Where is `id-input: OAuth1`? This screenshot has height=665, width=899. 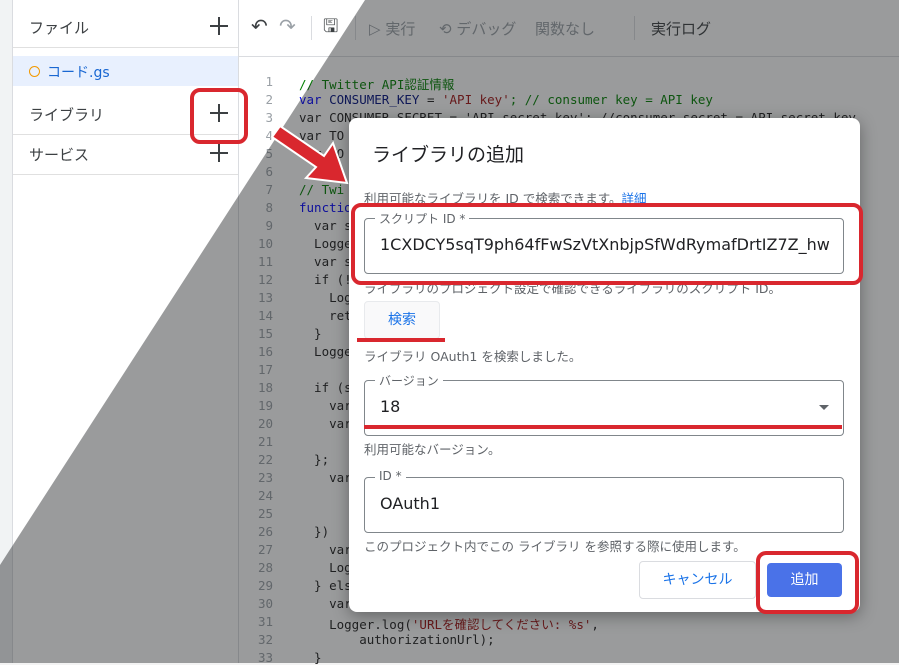
id-input: OAuth1 is located at coordinates (605, 503).